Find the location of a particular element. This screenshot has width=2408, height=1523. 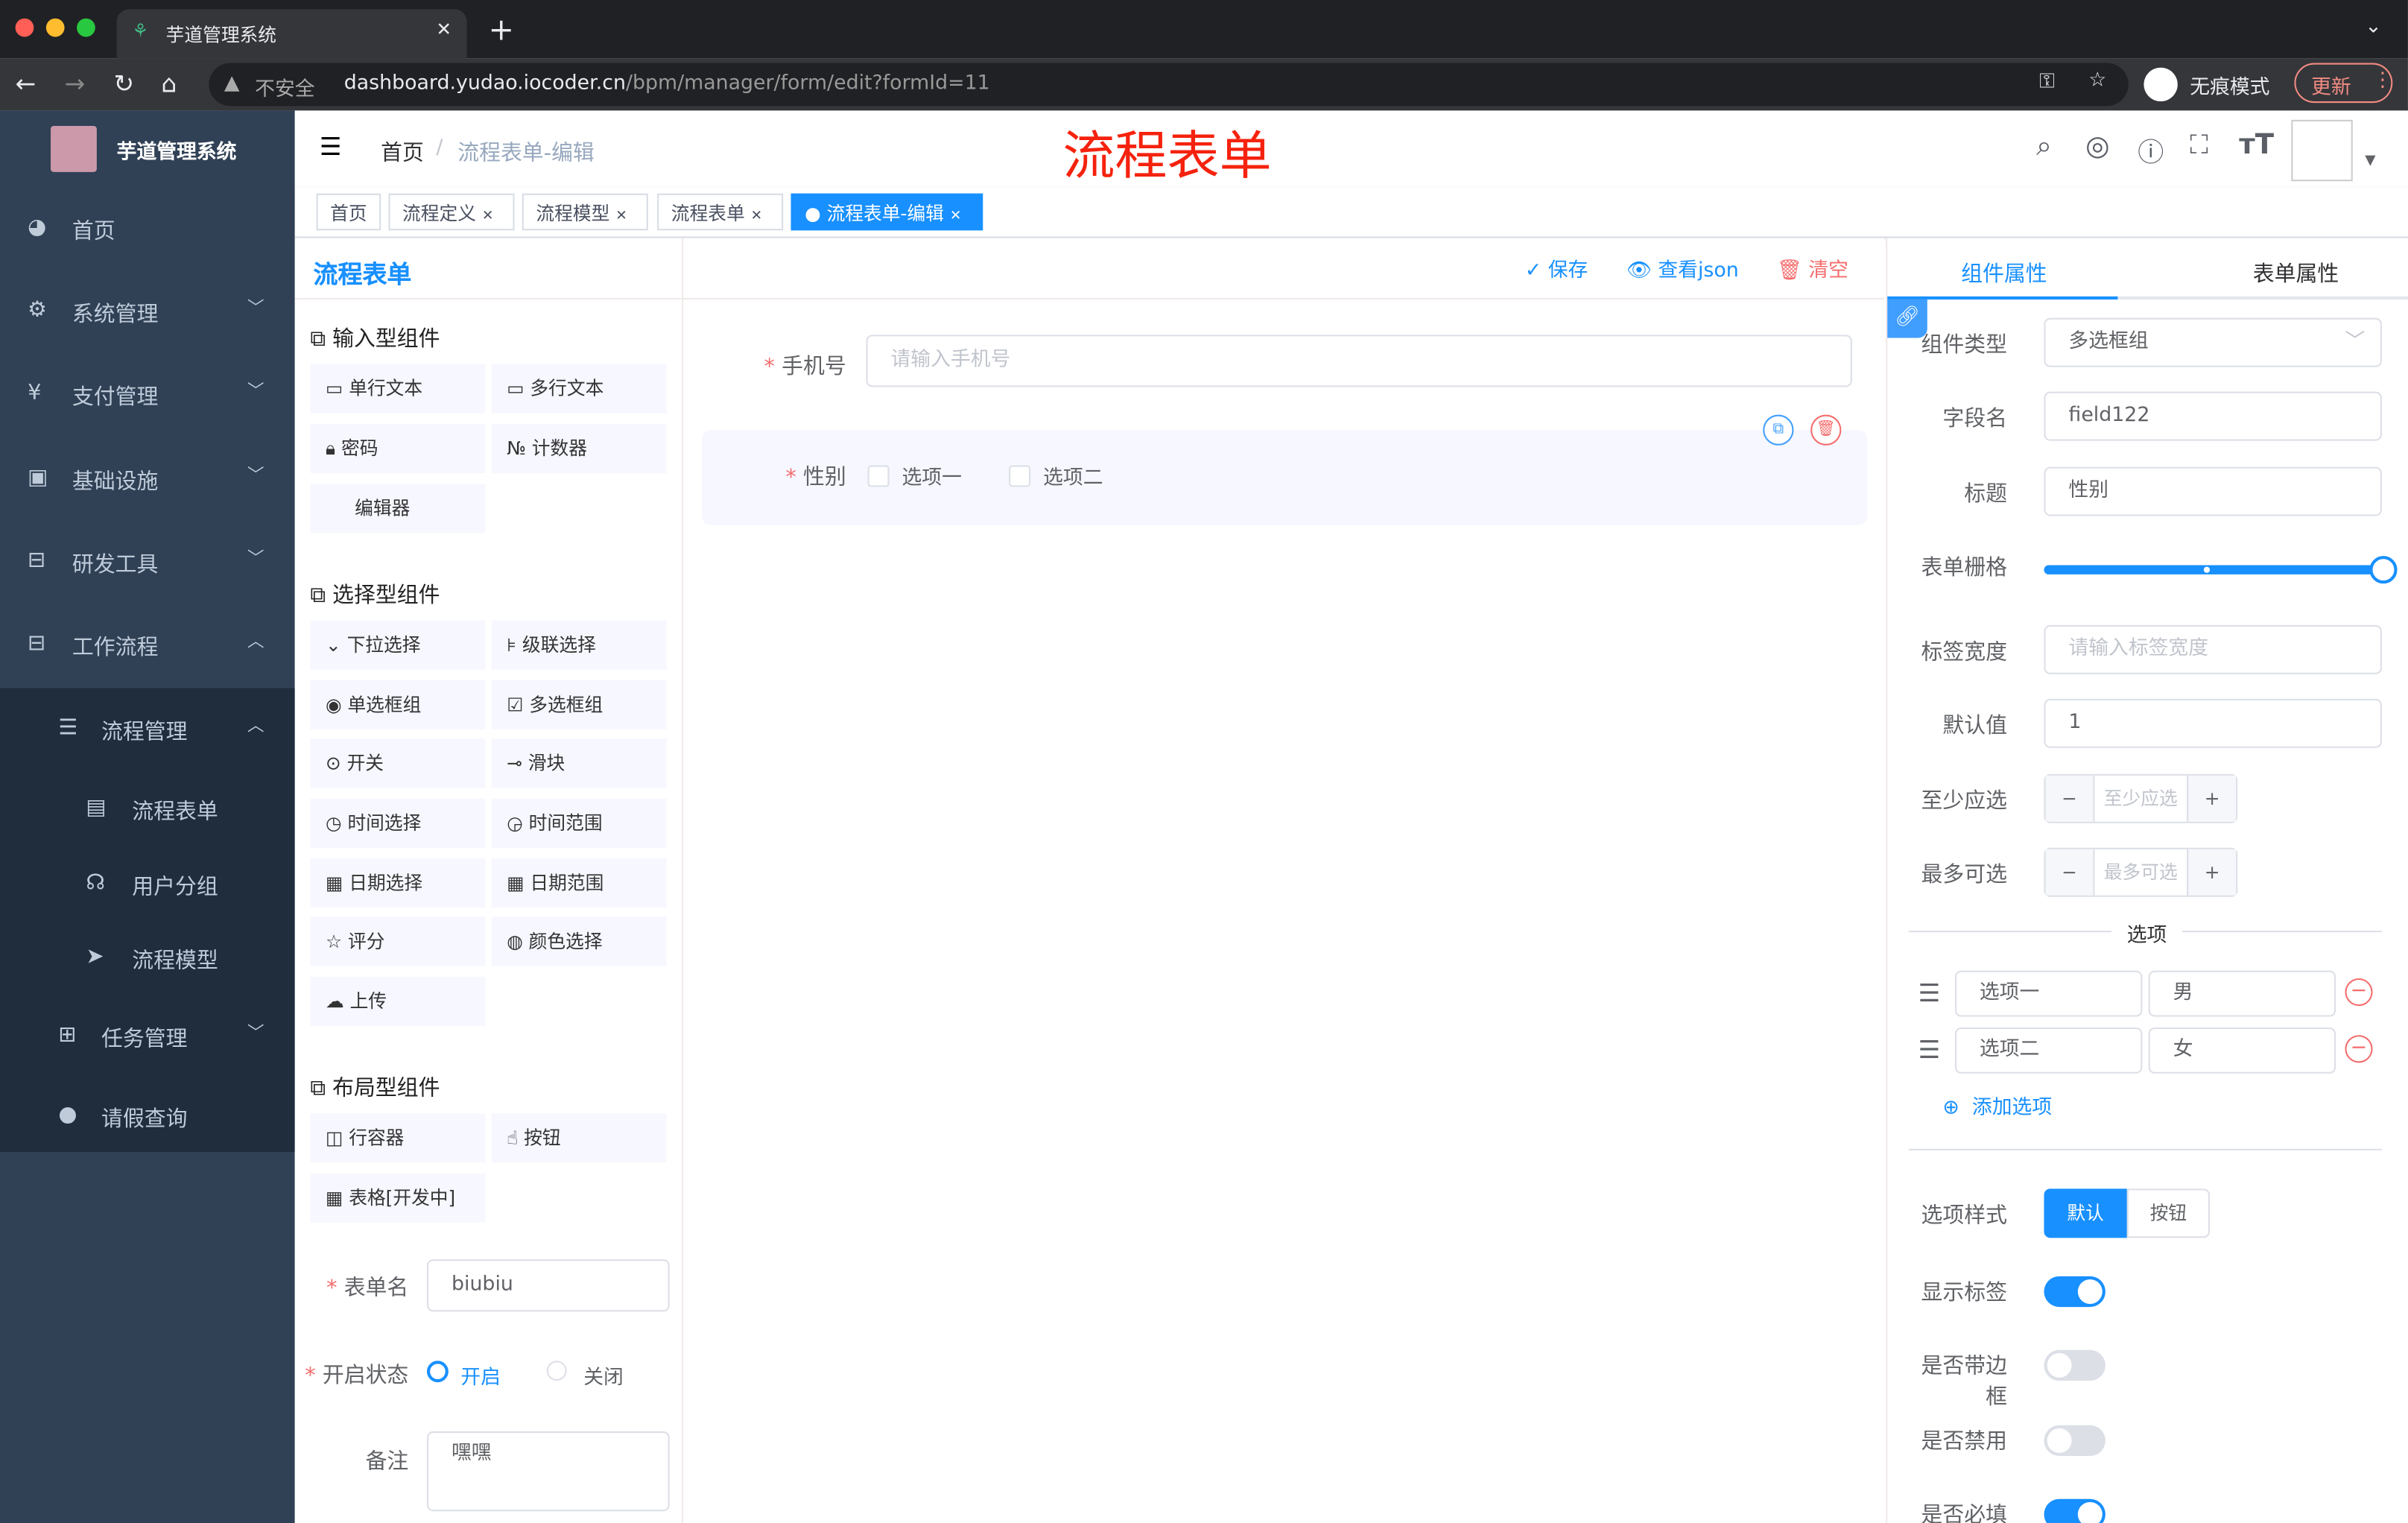

back-icon: ← is located at coordinates (26, 83).